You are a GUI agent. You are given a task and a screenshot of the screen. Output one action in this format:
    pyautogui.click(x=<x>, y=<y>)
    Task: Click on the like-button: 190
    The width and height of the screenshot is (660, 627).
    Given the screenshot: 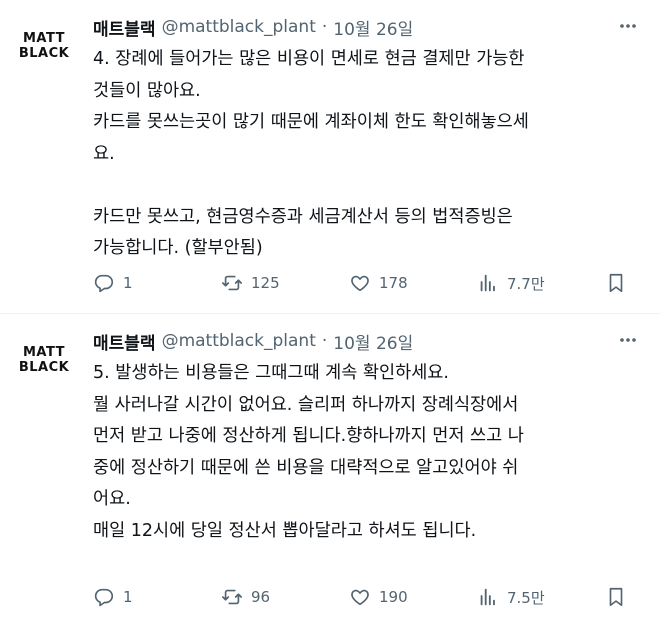 What is the action you would take?
    pyautogui.click(x=378, y=597)
    